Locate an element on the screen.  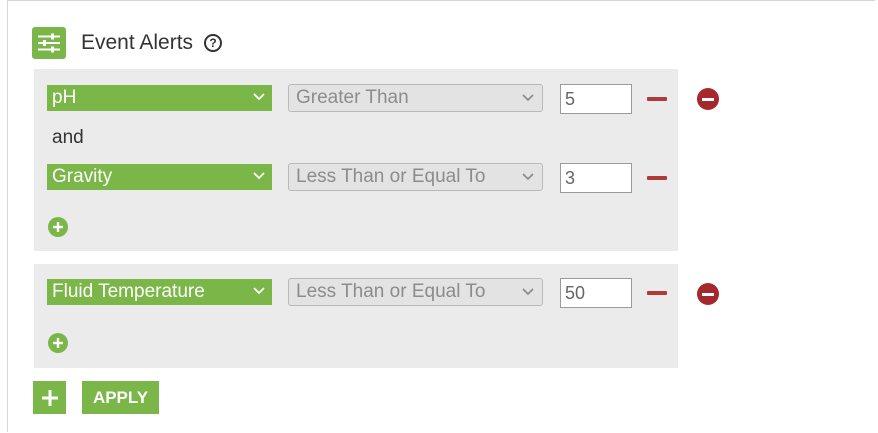
condition-row: Gravity Less Than or Equal To 3 is located at coordinates (356, 176).